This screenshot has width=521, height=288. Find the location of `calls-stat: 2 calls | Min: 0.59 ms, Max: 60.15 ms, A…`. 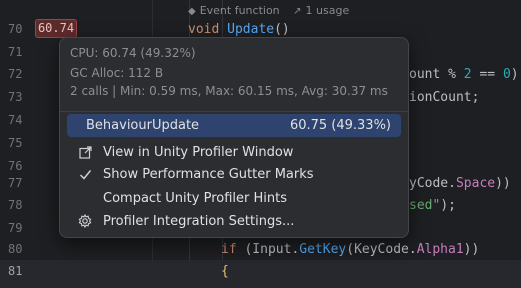

calls-stat: 2 calls | Min: 0.59 ms, Max: 60.15 ms, A… is located at coordinates (229, 91).